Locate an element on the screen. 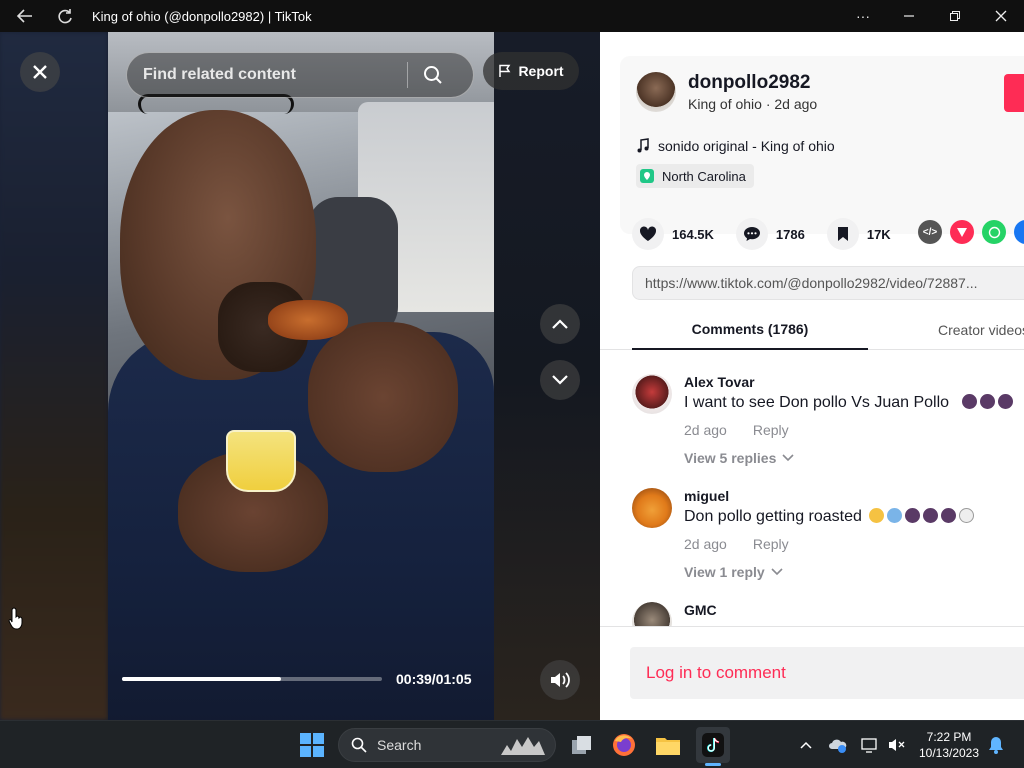 The image size is (1024, 768). onedrive-icon is located at coordinates (838, 745).